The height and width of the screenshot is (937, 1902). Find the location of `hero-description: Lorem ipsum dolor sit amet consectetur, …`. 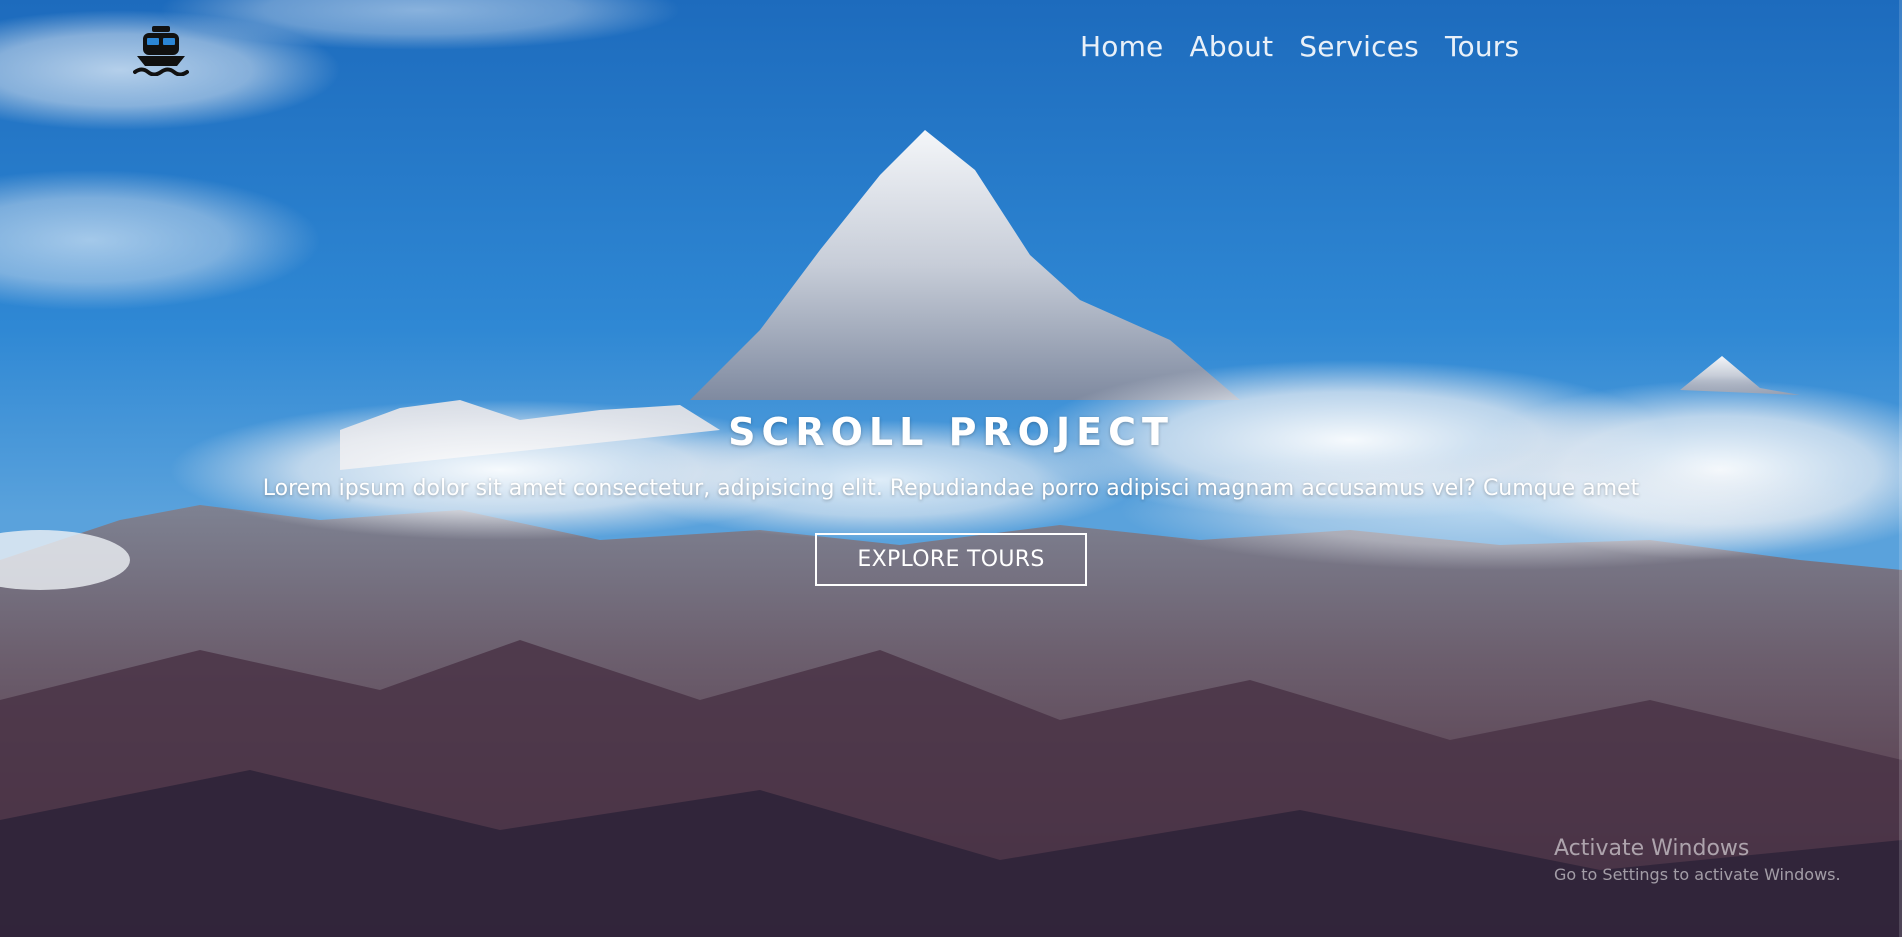

hero-description: Lorem ipsum dolor sit amet consectetur, … is located at coordinates (951, 488).